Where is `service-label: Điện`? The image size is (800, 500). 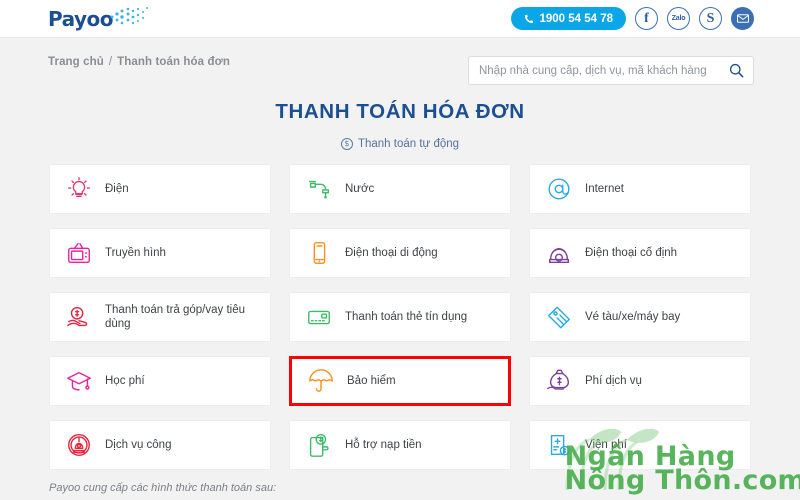
service-label: Điện is located at coordinates (117, 189).